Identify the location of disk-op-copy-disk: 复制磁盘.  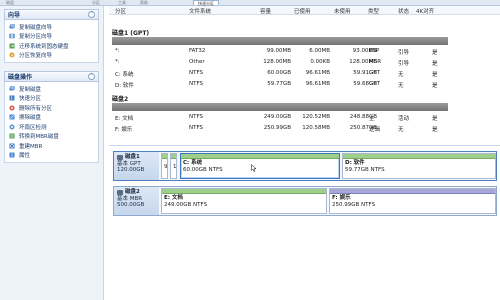
(51, 89).